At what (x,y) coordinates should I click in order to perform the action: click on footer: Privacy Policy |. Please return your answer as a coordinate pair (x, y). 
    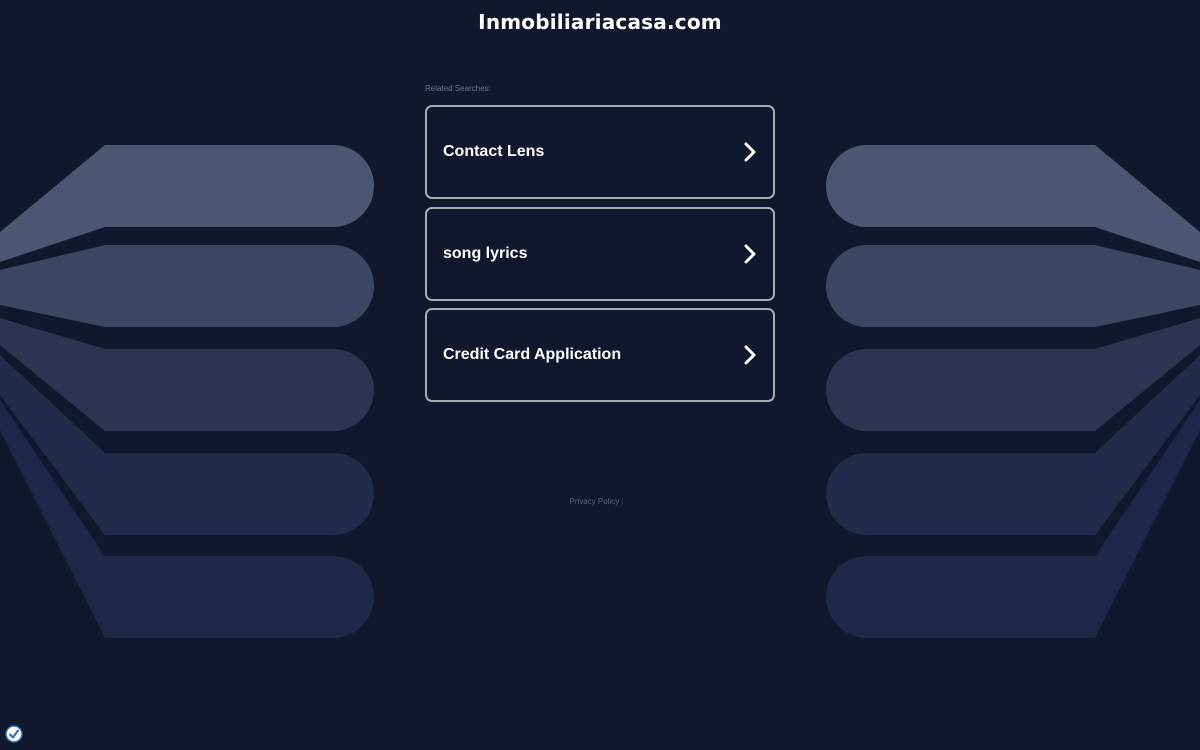
    Looking at the image, I should click on (596, 501).